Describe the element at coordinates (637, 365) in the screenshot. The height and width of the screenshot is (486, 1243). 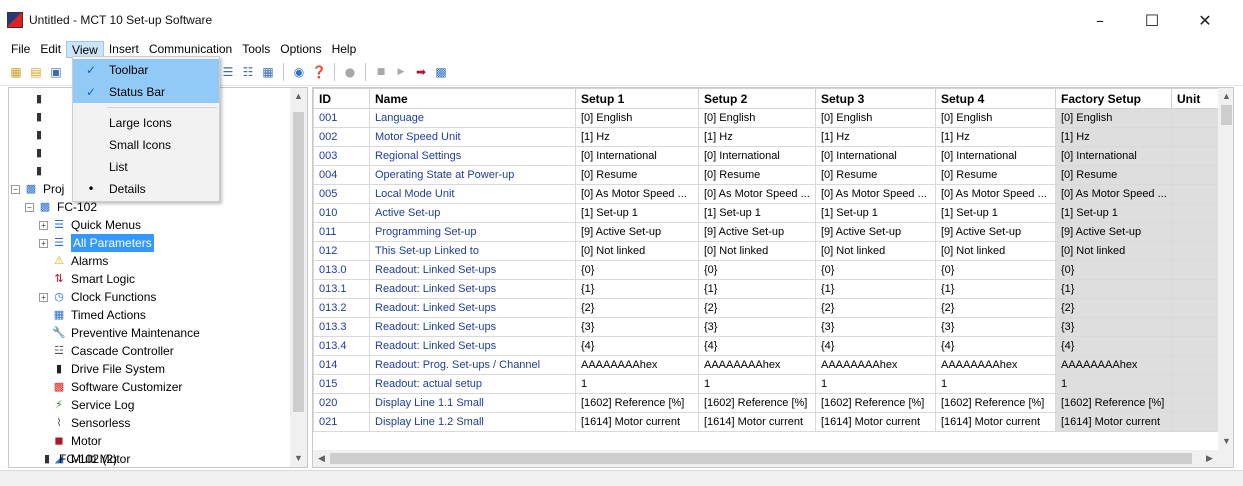
I see `setup-1-cell: AAAAAAAAhex` at that location.